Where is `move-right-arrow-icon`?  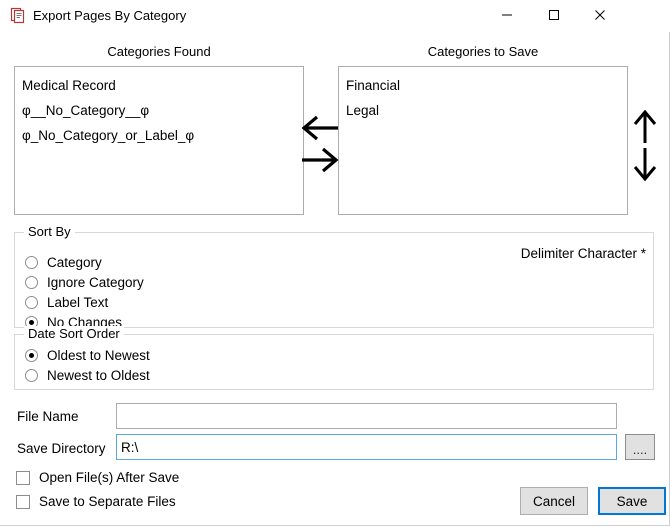
move-right-arrow-icon is located at coordinates (321, 161).